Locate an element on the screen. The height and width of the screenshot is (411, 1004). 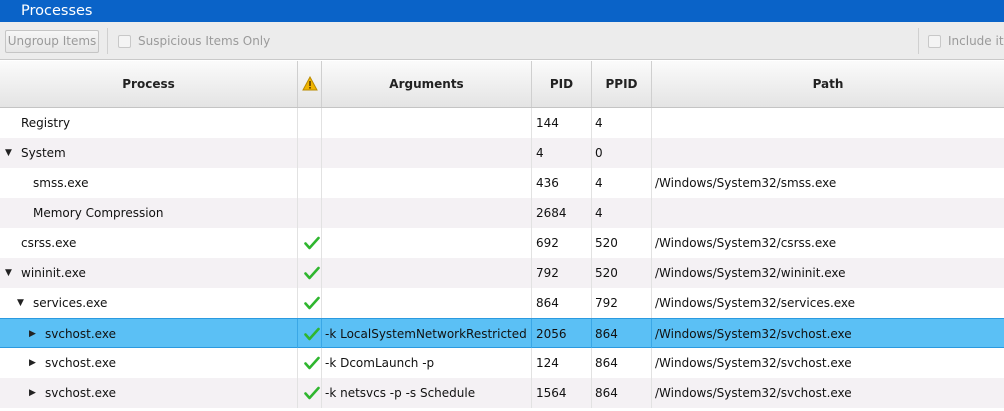
table-row: smss.exe 436 4/Windows/System32/smss.exe is located at coordinates (502, 183).